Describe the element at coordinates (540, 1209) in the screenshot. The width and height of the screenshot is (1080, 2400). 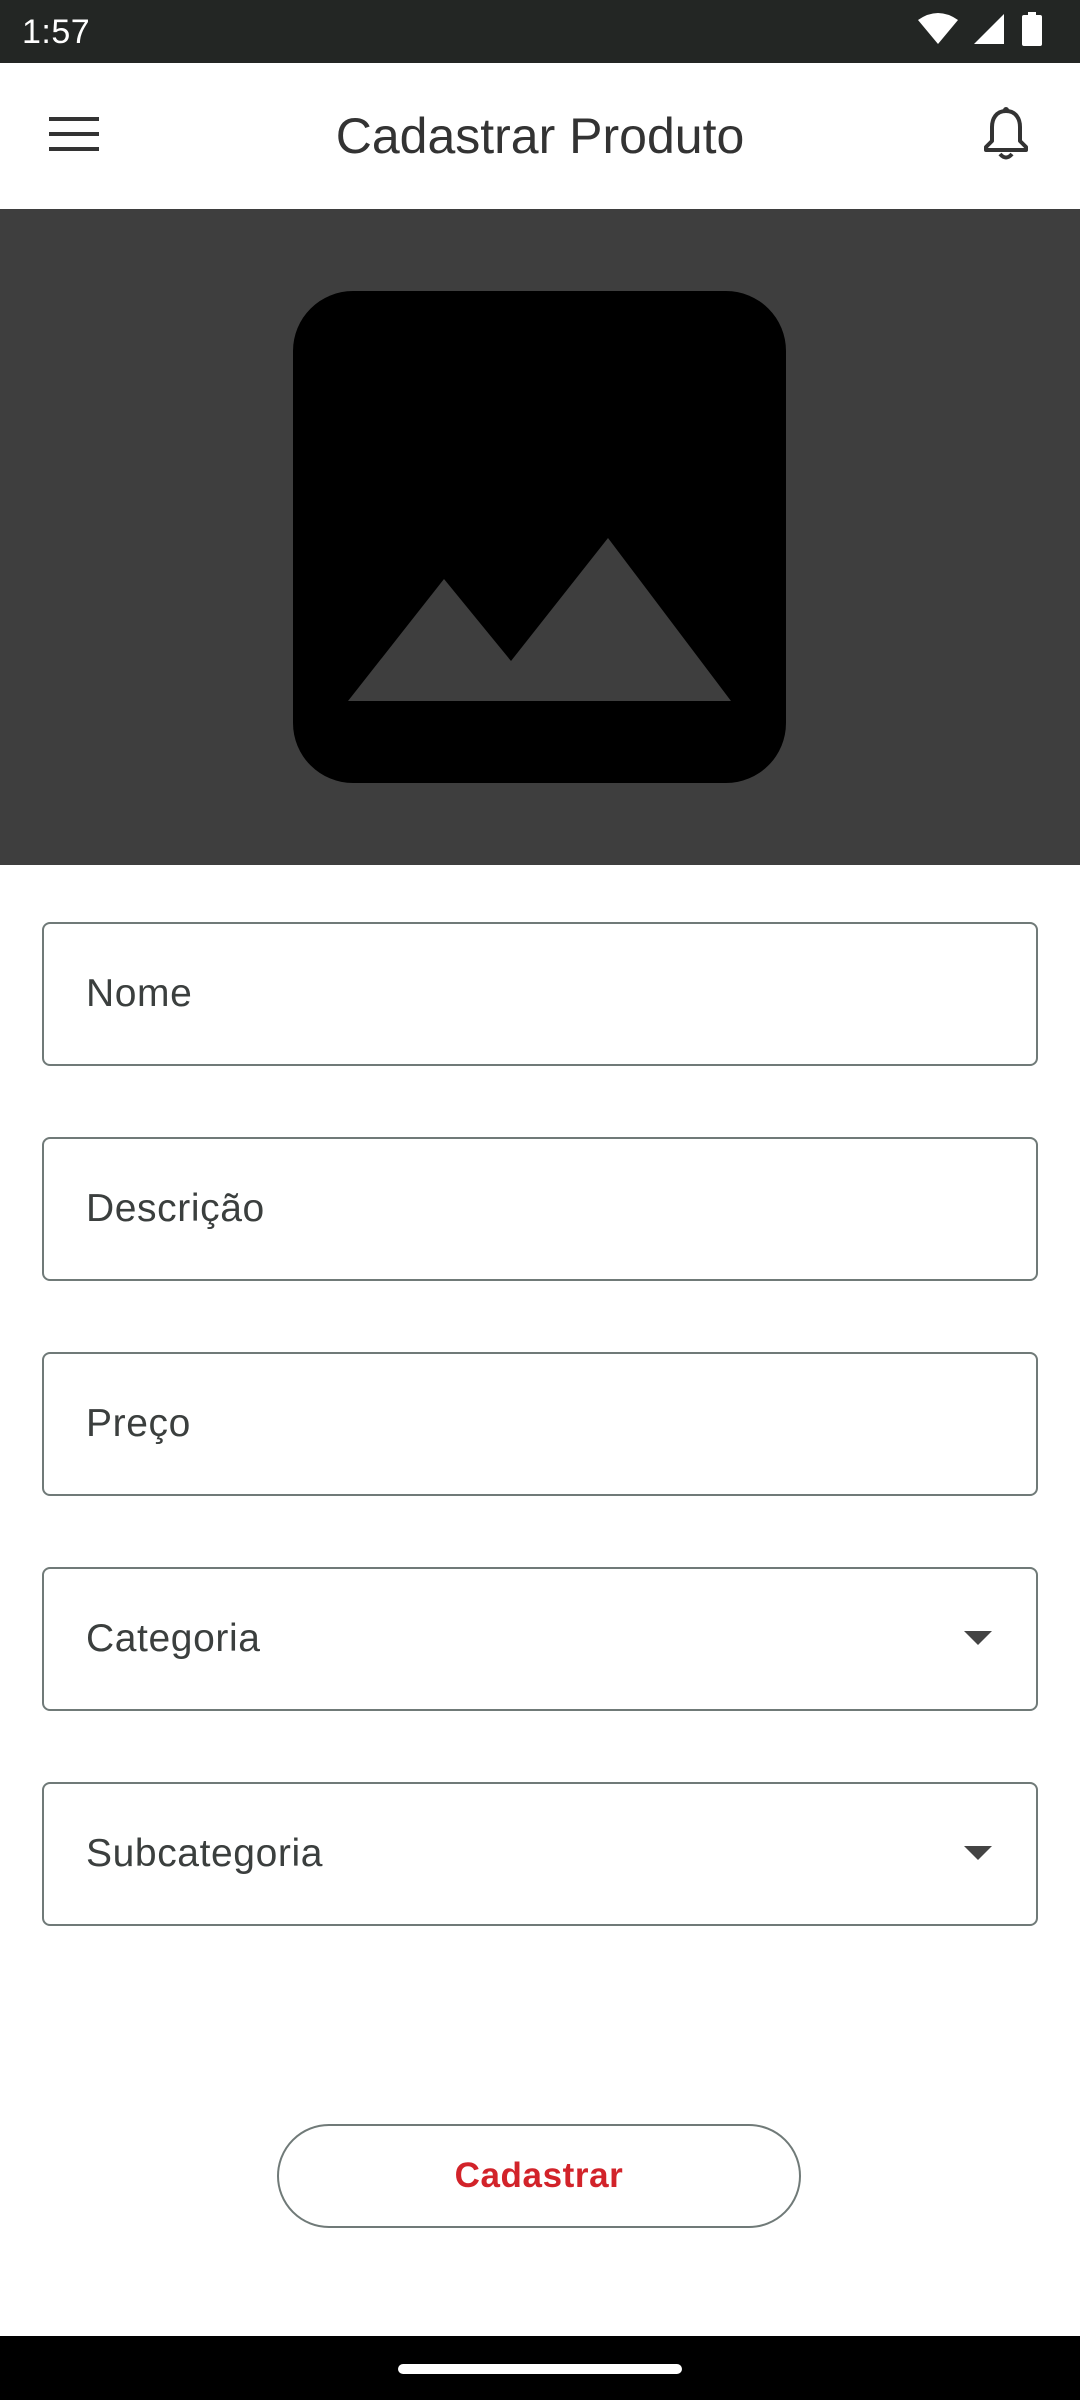
I see `description-field: Descrição` at that location.